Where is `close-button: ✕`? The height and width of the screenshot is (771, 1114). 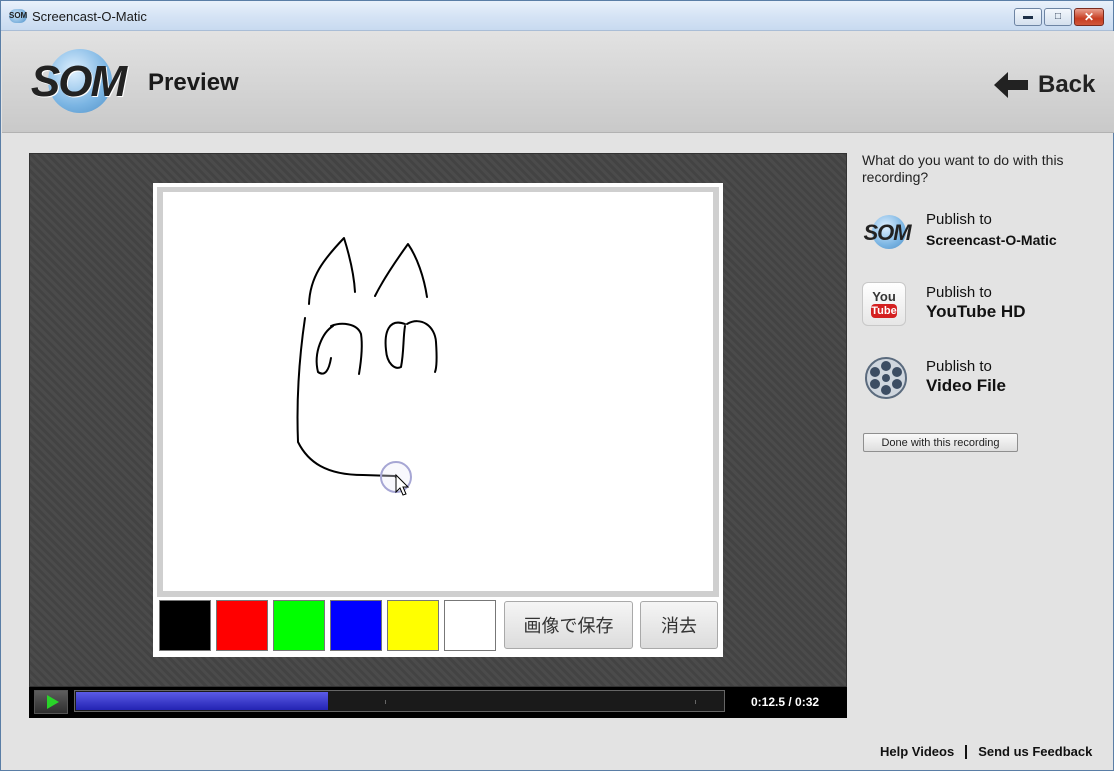
close-button: ✕ is located at coordinates (1089, 17).